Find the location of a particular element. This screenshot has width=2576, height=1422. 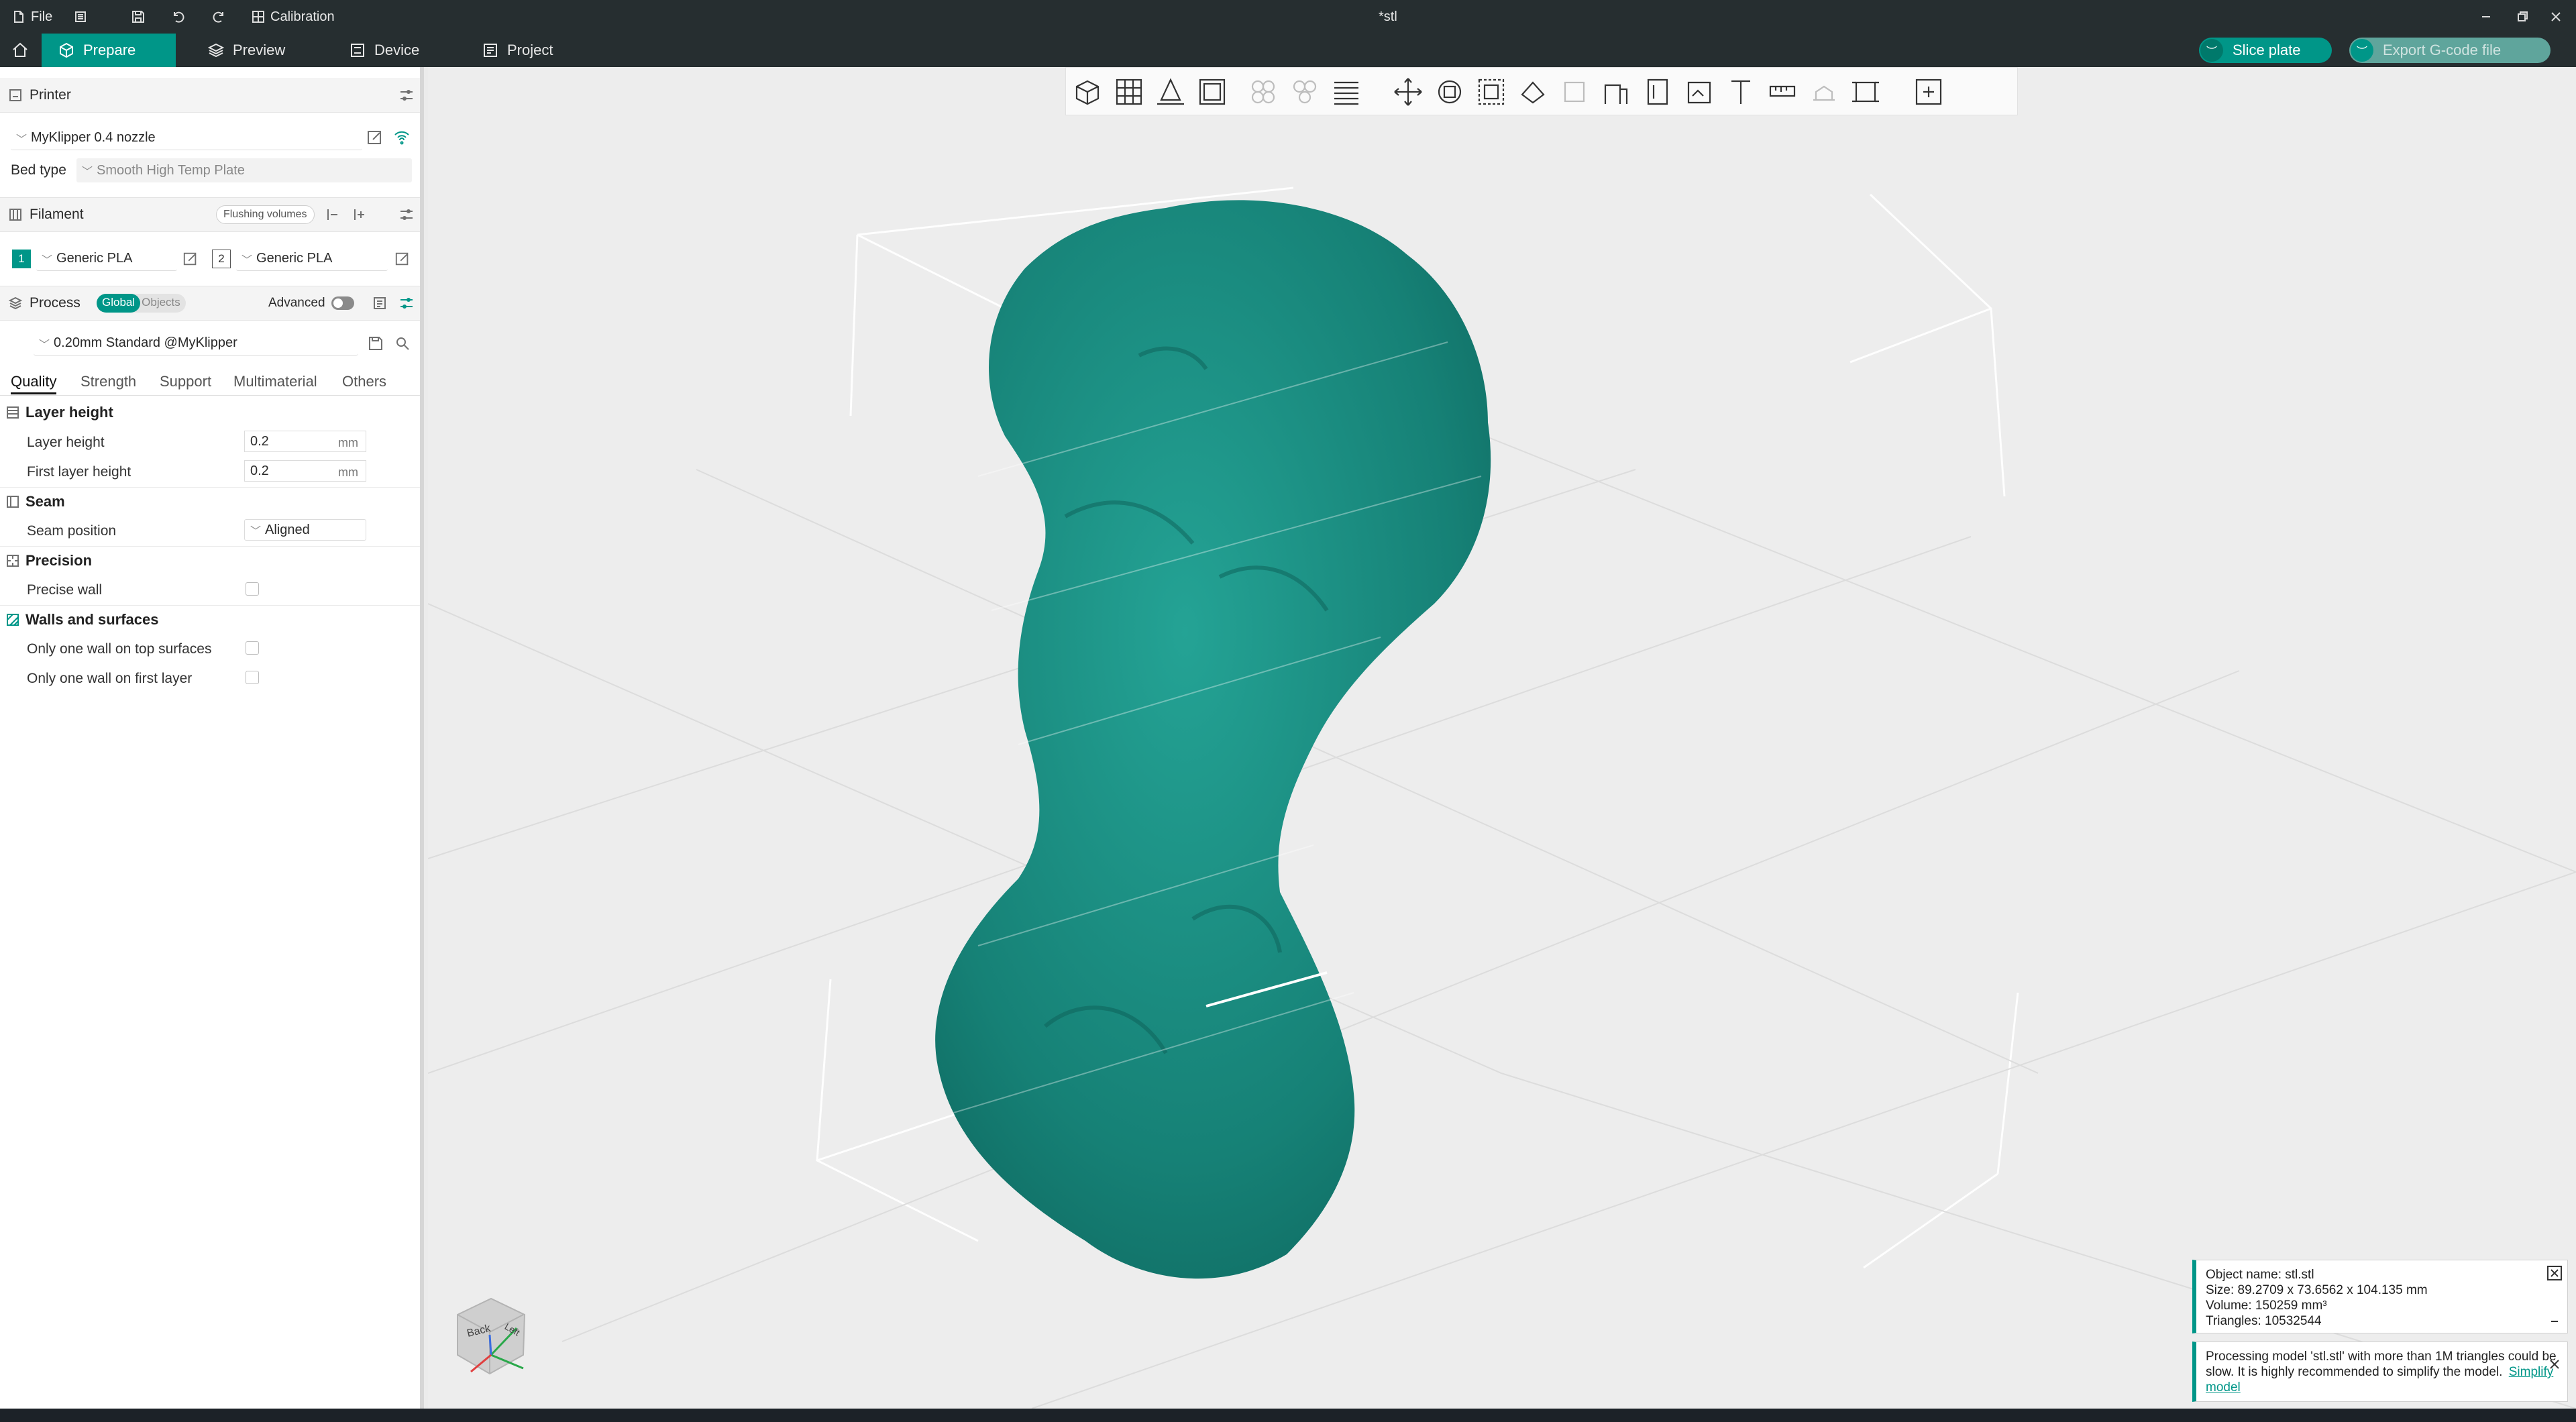

move-button is located at coordinates (1408, 92).